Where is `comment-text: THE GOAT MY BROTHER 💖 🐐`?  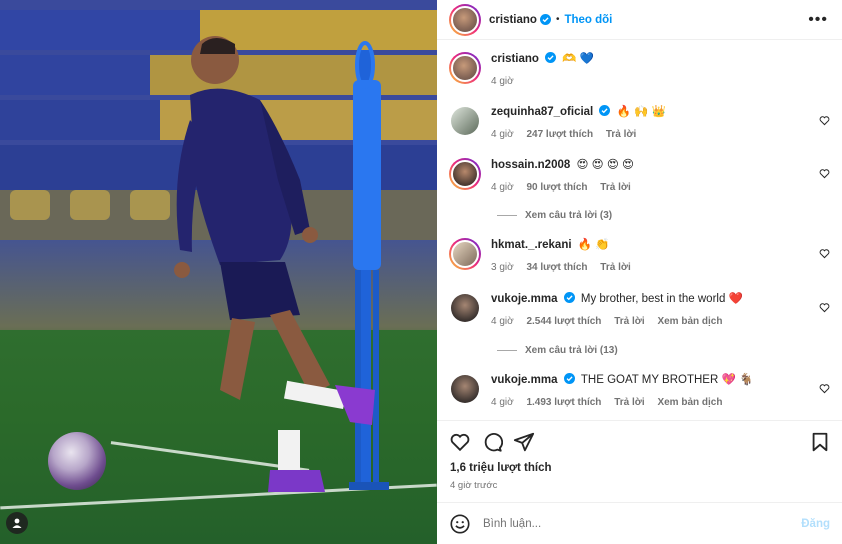 comment-text: THE GOAT MY BROTHER 💖 🐐 is located at coordinates (667, 380).